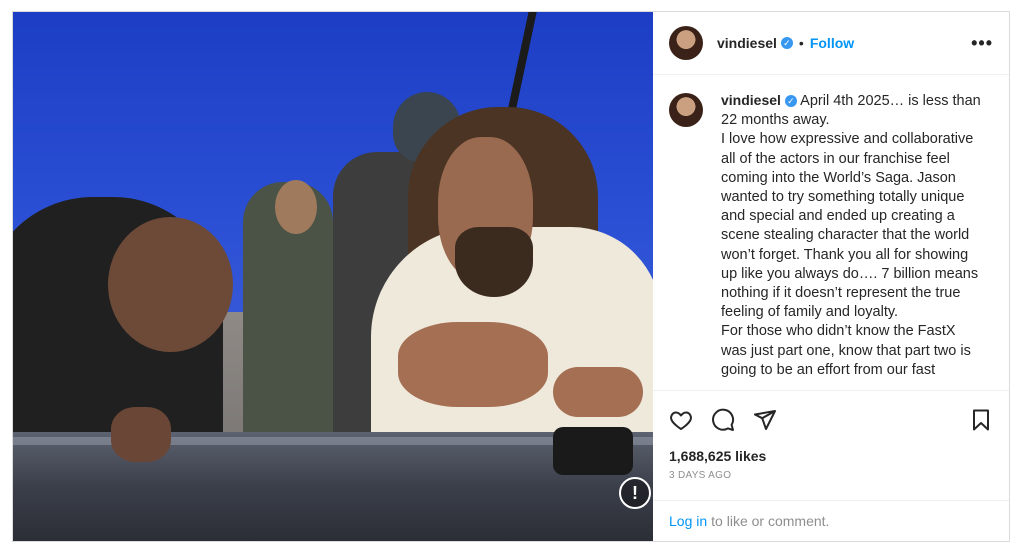 The image size is (1024, 554). Describe the element at coordinates (593, 451) in the screenshot. I see `photo-equipment` at that location.